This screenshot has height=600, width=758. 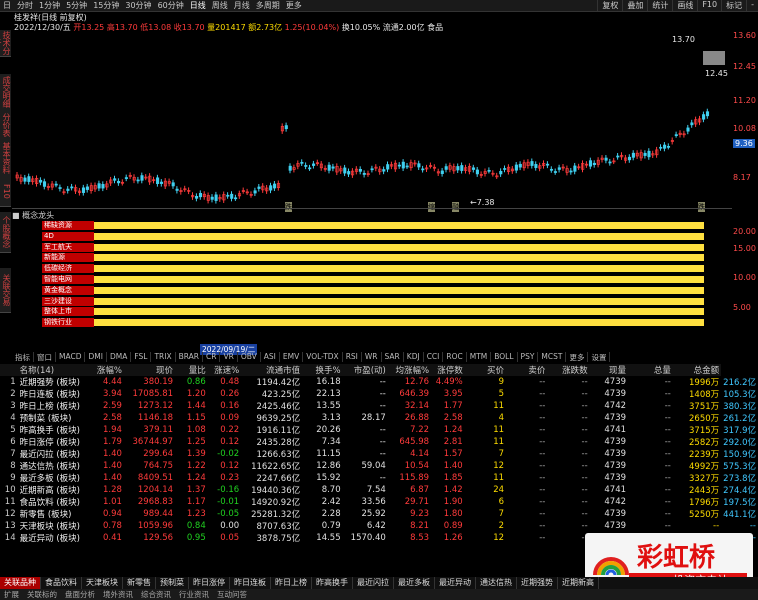 What do you see at coordinates (373, 583) in the screenshot?
I see `sector-tab: 最近闪拉` at bounding box center [373, 583].